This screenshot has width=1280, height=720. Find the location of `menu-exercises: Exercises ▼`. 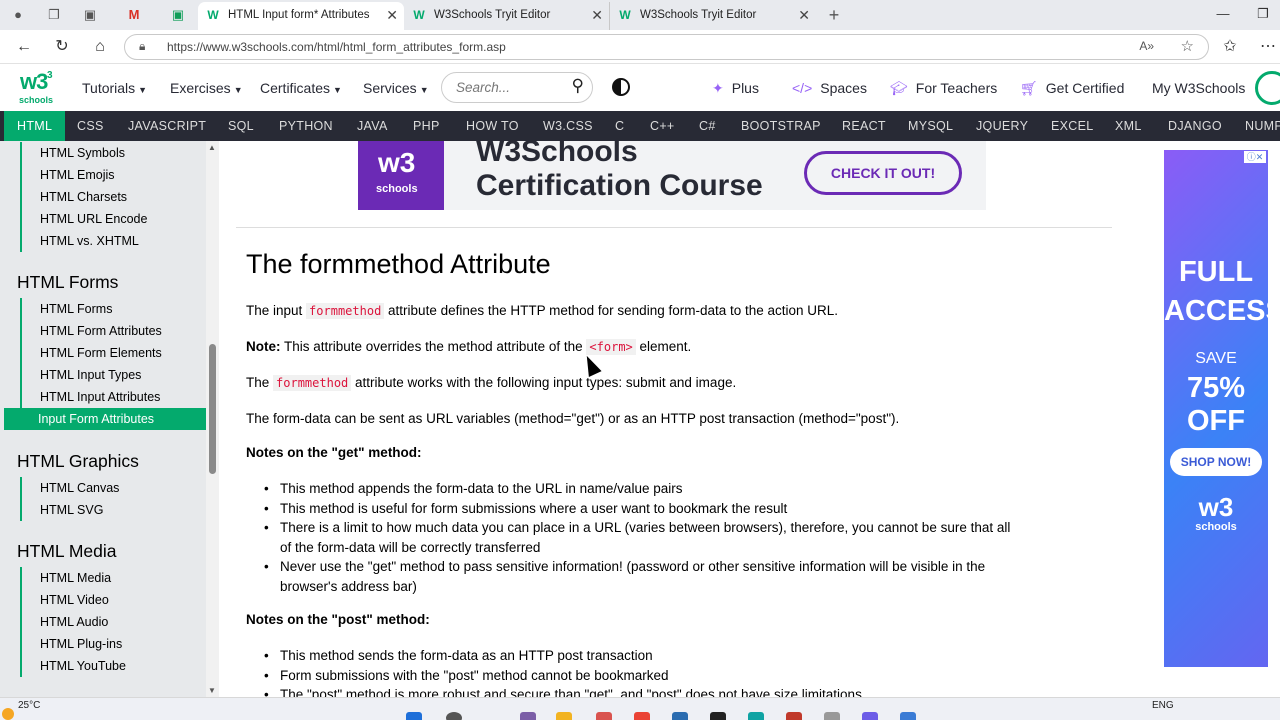

menu-exercises: Exercises ▼ is located at coordinates (206, 88).